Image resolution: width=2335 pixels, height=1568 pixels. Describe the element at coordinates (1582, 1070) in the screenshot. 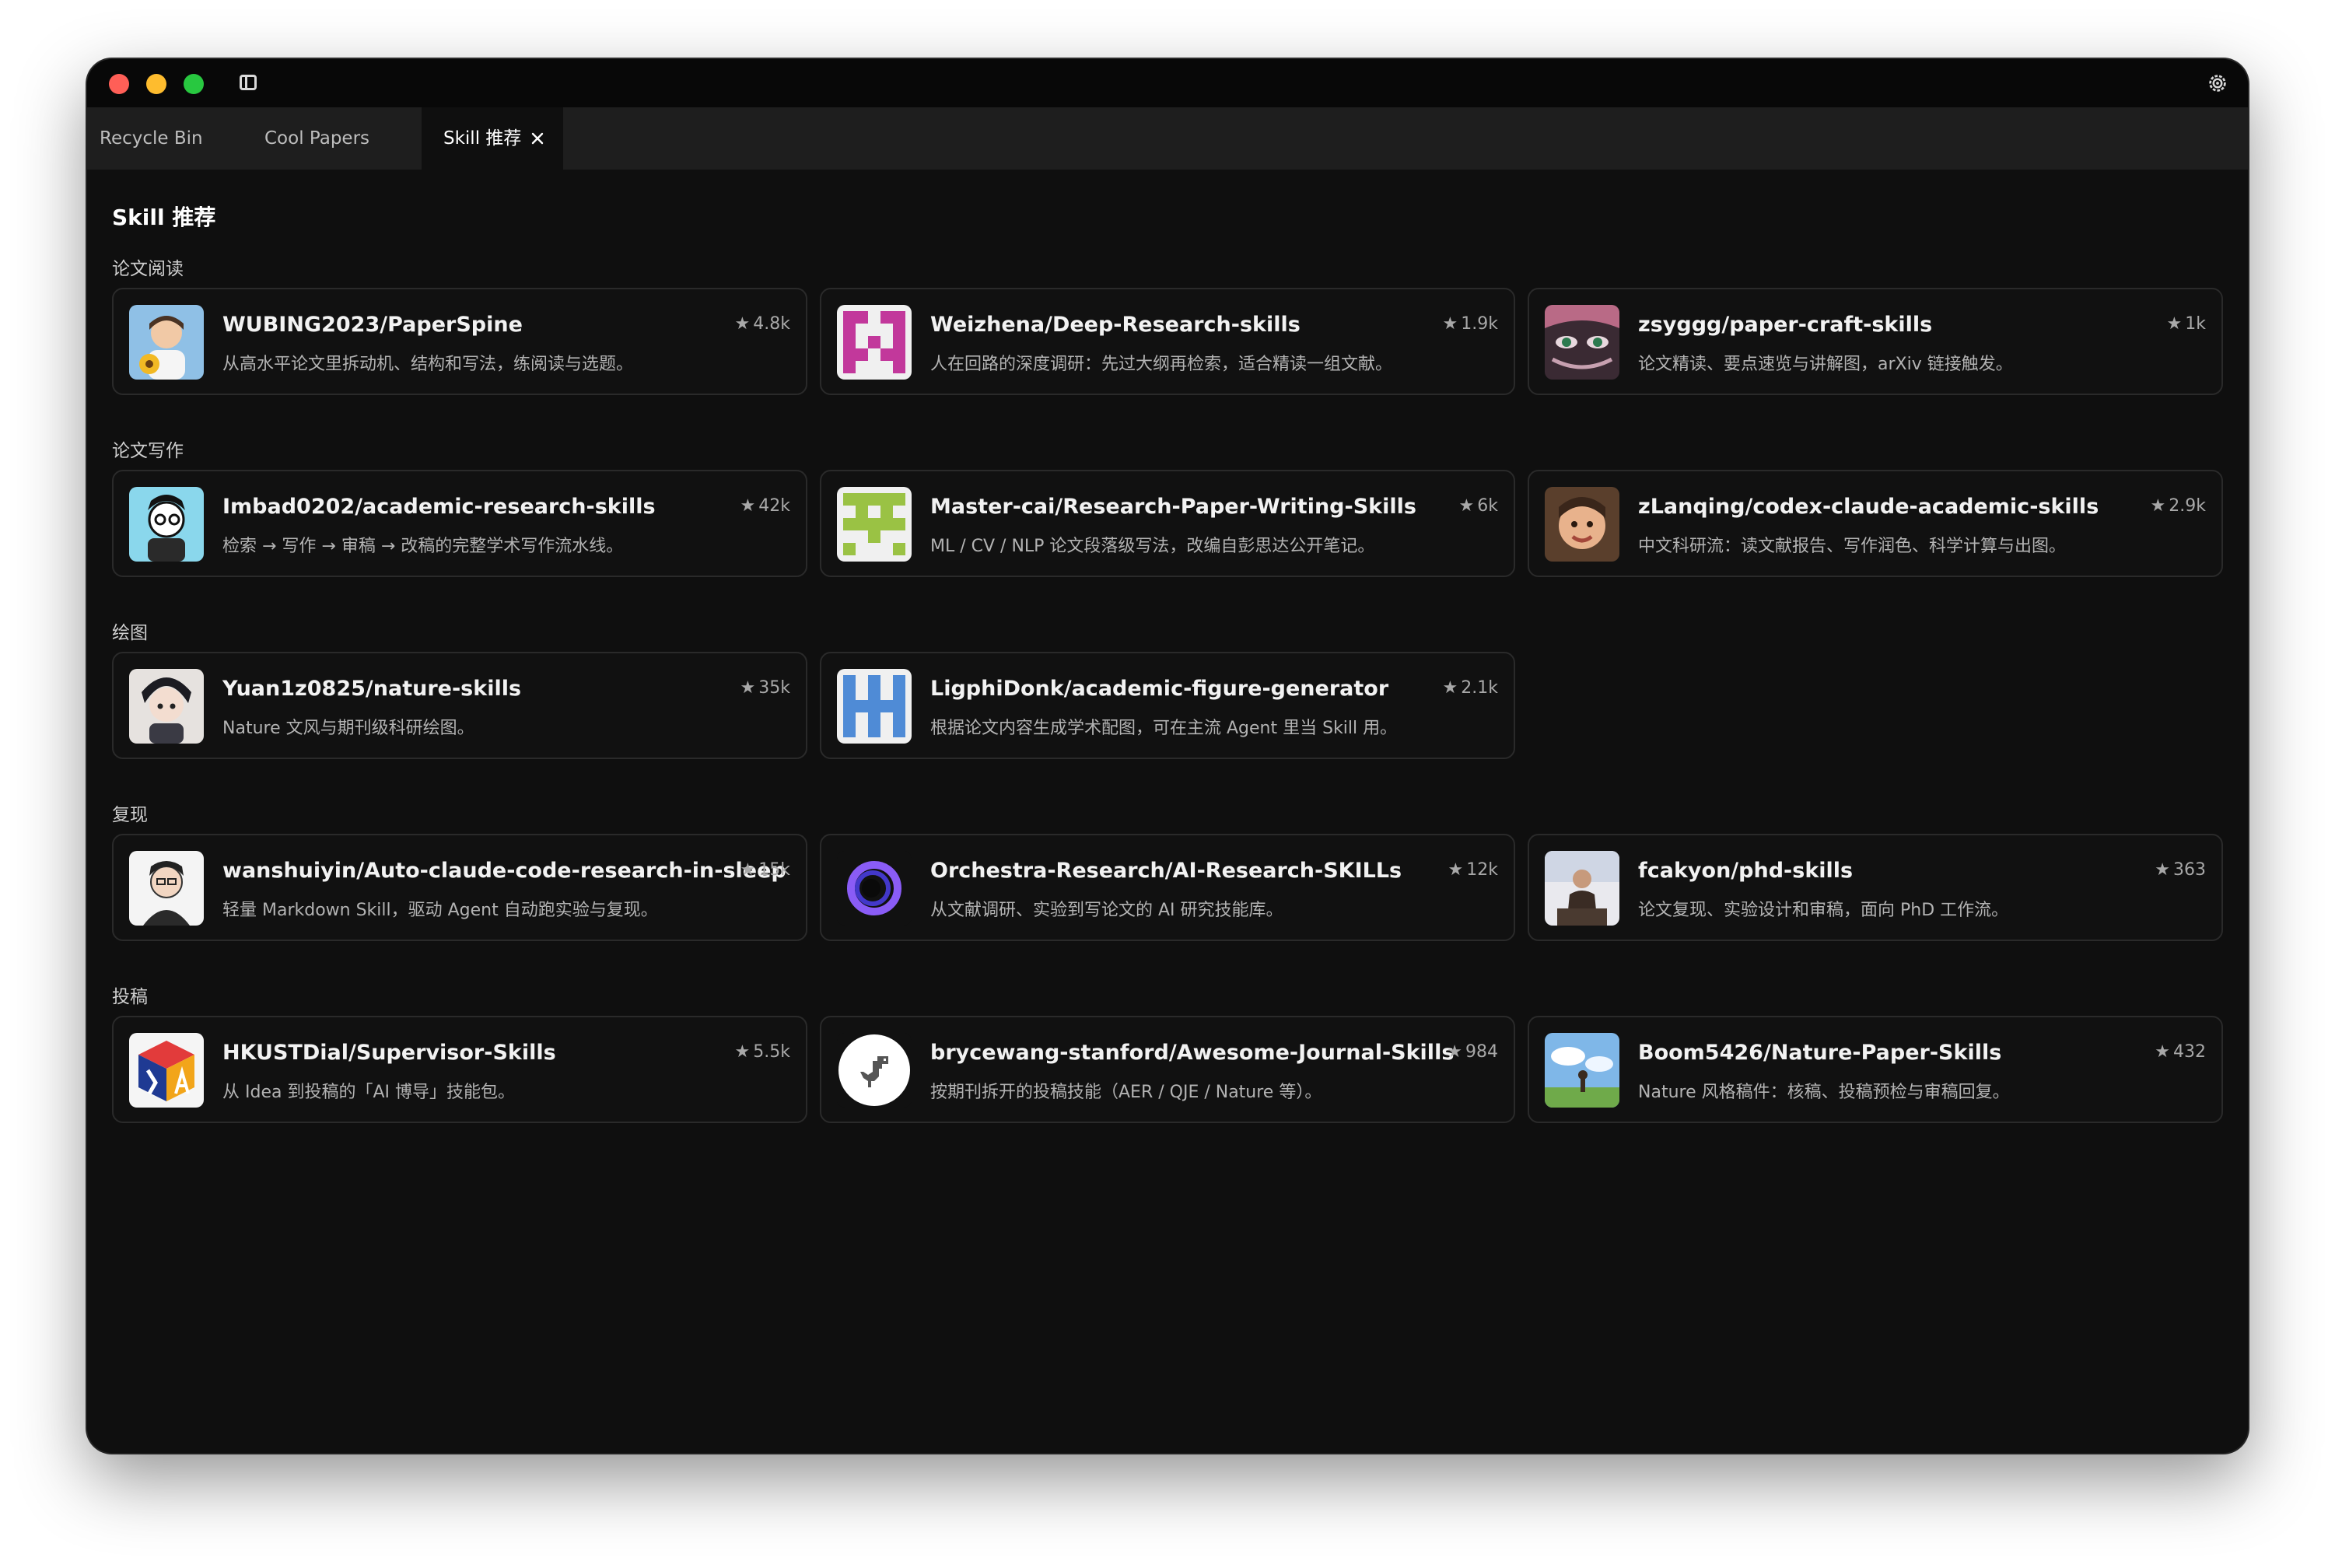

I see `sky-landscape-avatar` at that location.